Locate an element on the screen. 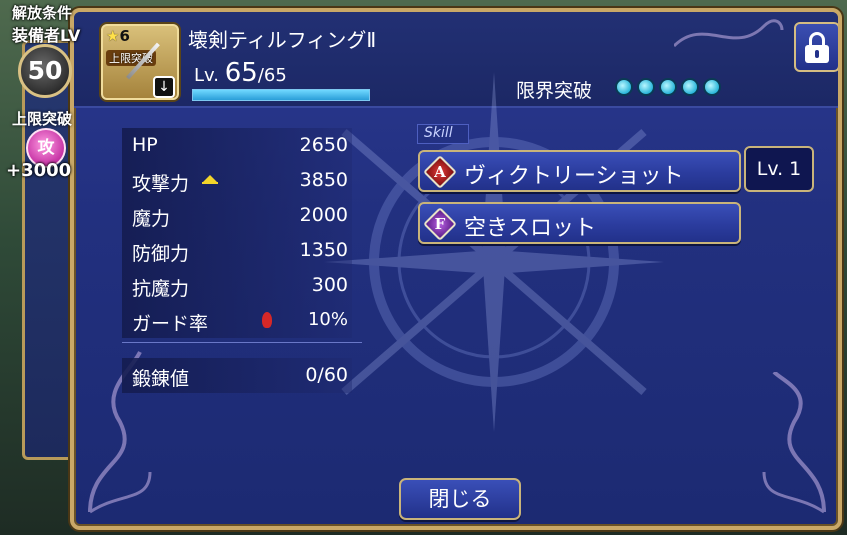 Image resolution: width=847 pixels, height=535 pixels. lock-icon is located at coordinates (817, 39).